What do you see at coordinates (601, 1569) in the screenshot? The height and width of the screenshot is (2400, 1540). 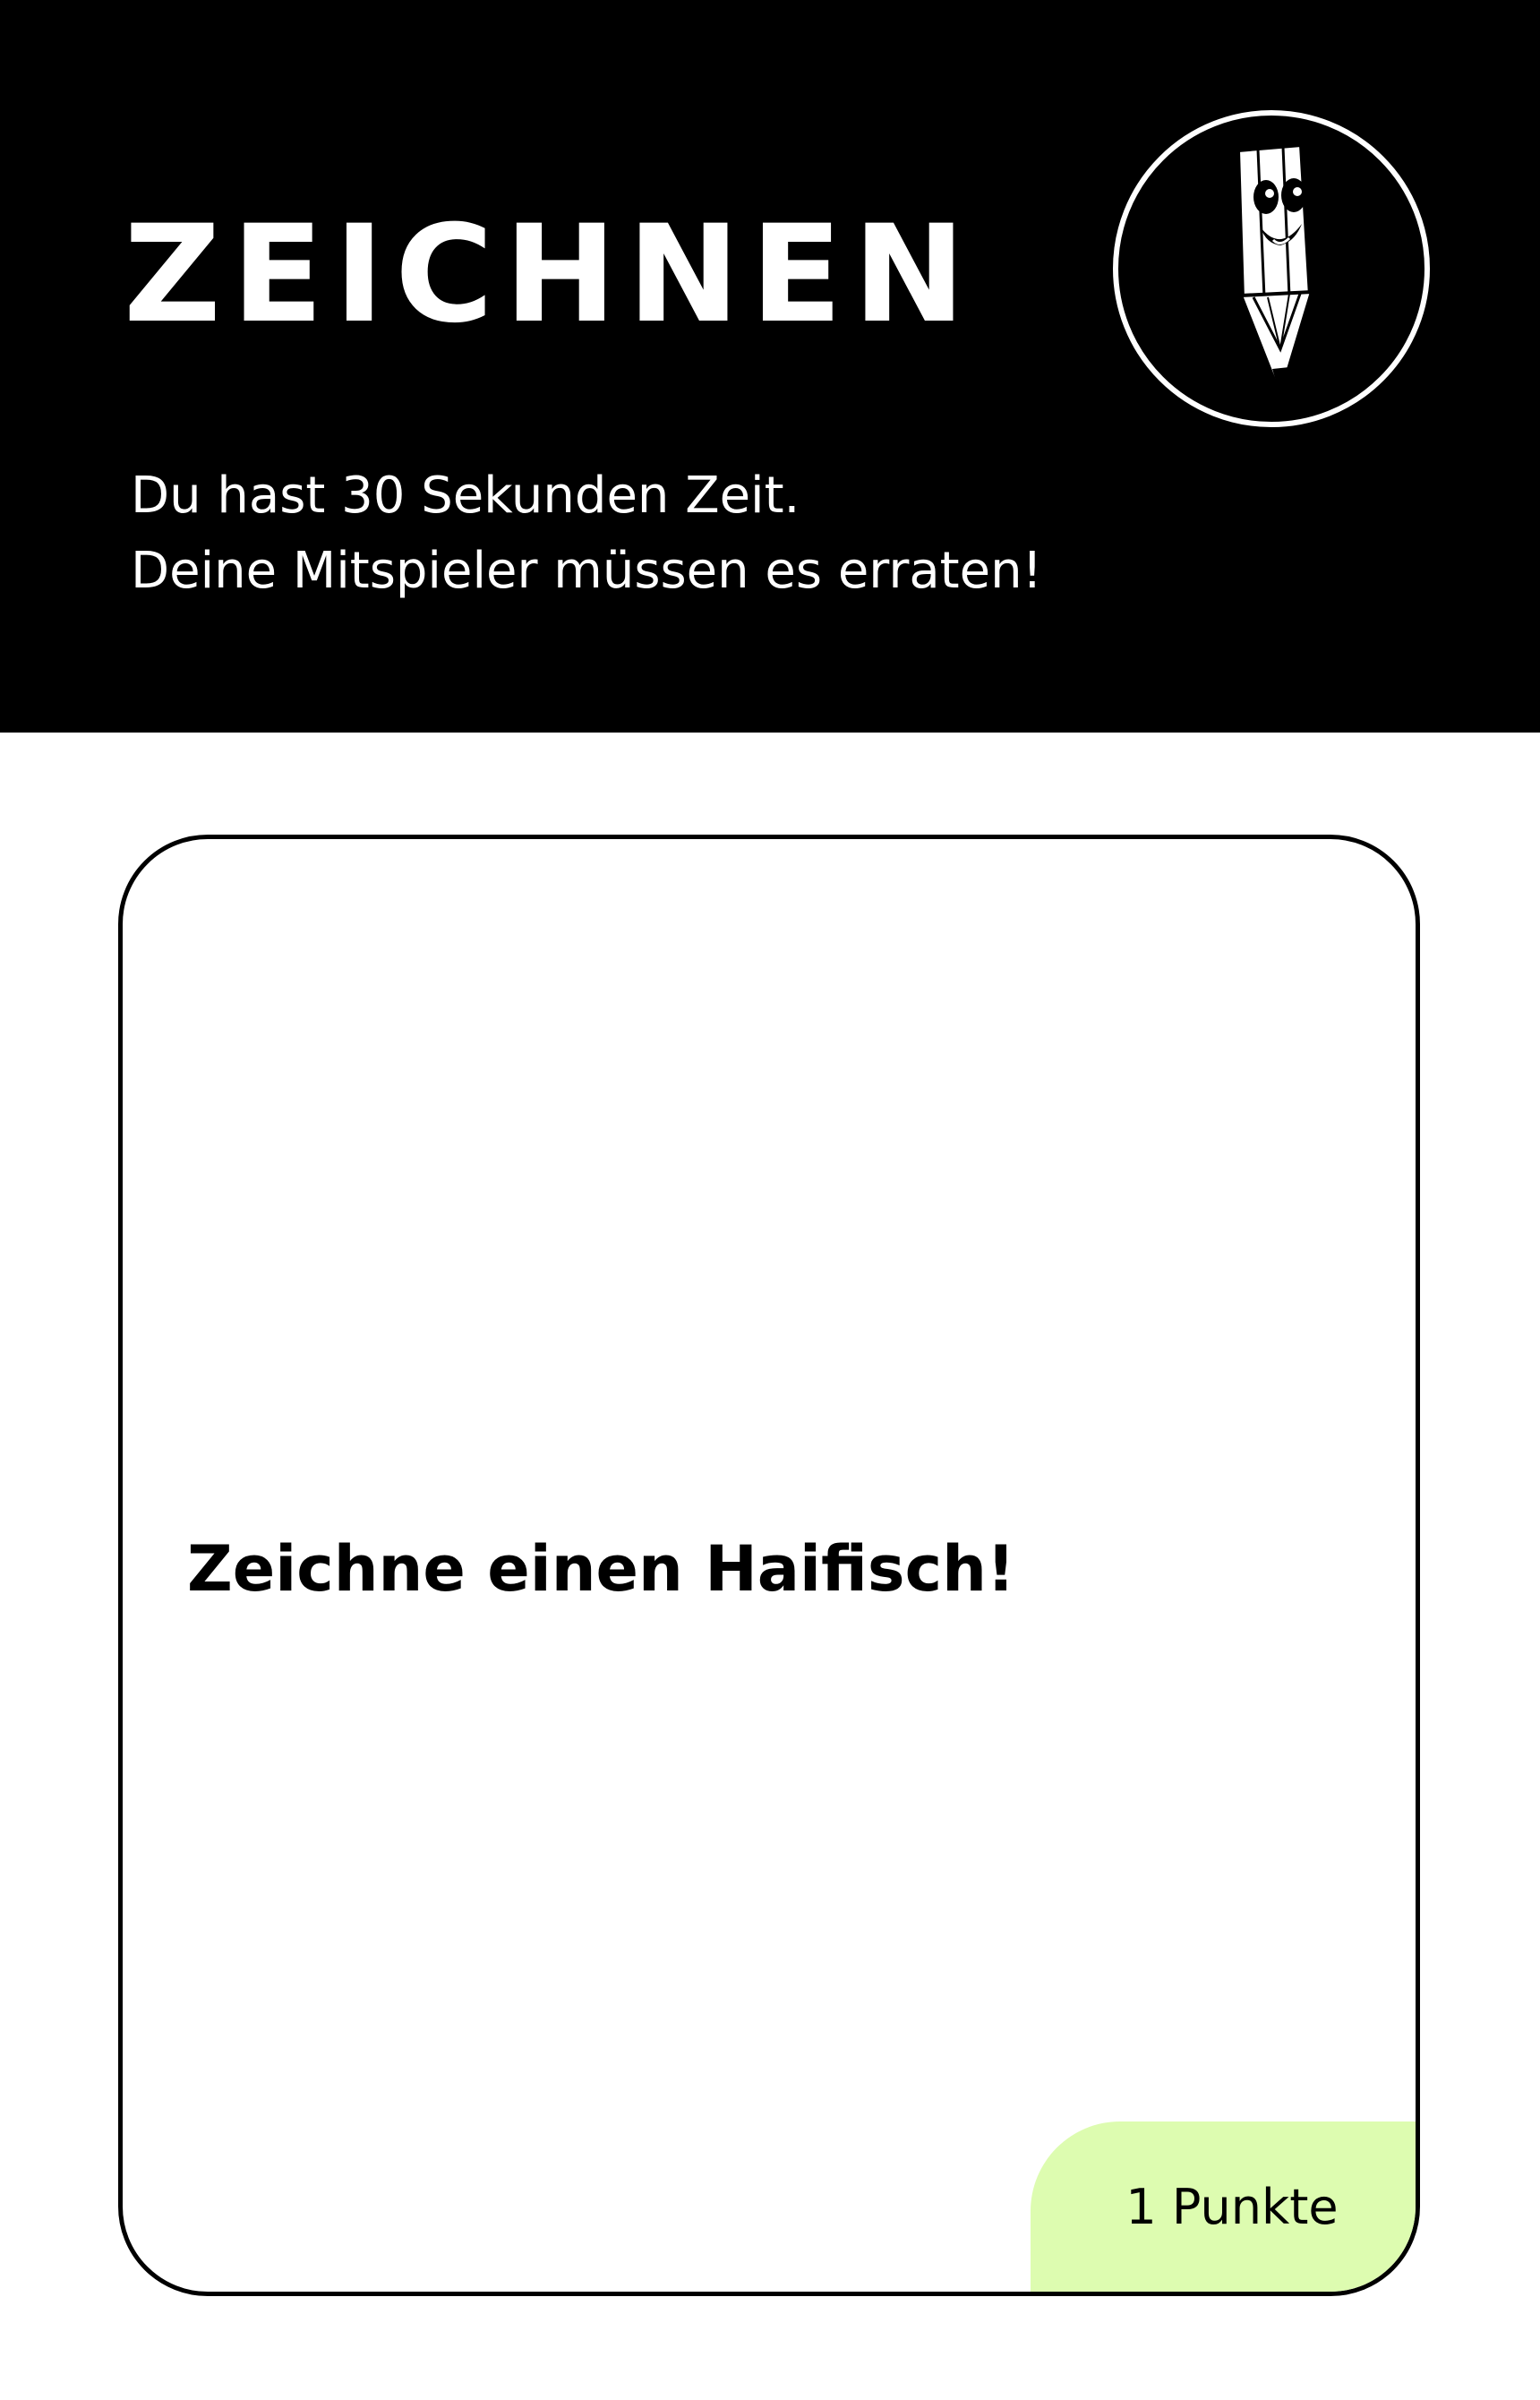 I see `prompt-text: Zeichne einen Haifisch!` at bounding box center [601, 1569].